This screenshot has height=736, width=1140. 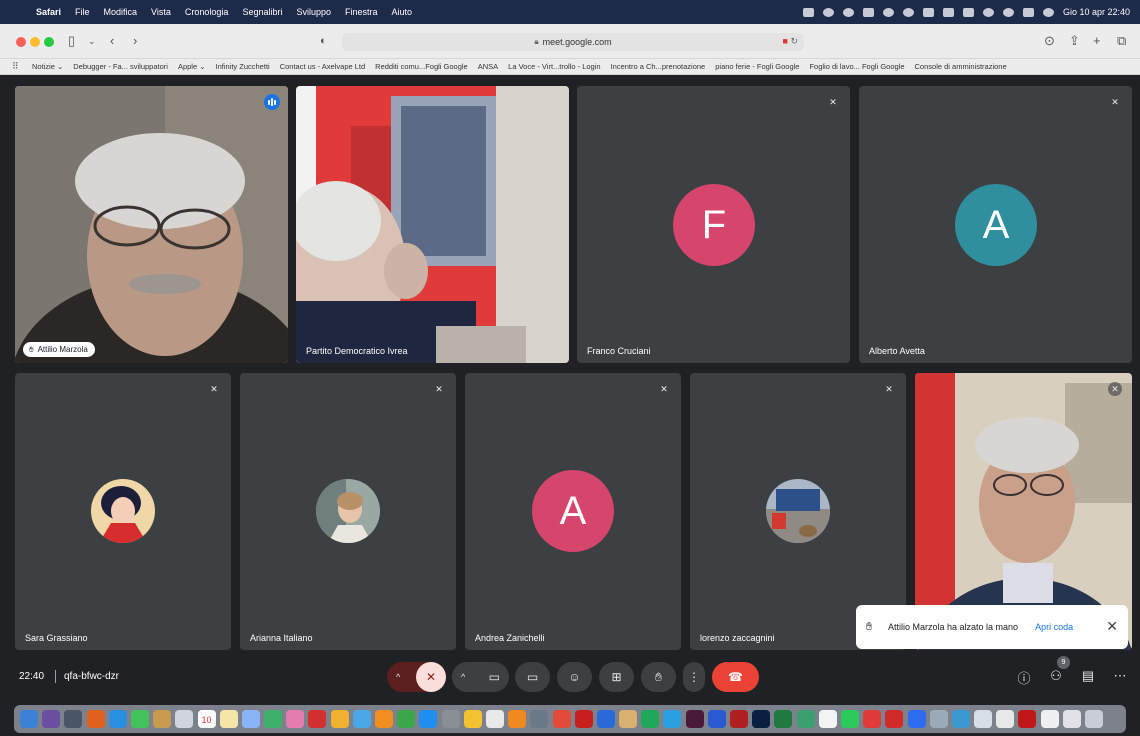 I want to click on vlc-icon, so click(x=517, y=719).